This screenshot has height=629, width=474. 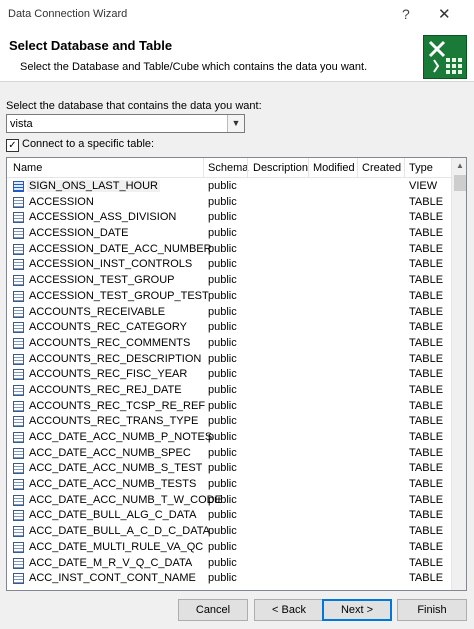 I want to click on table-row: ACC_INST_CONT_CONT_NAME public TABLE, so click(x=229, y=579).